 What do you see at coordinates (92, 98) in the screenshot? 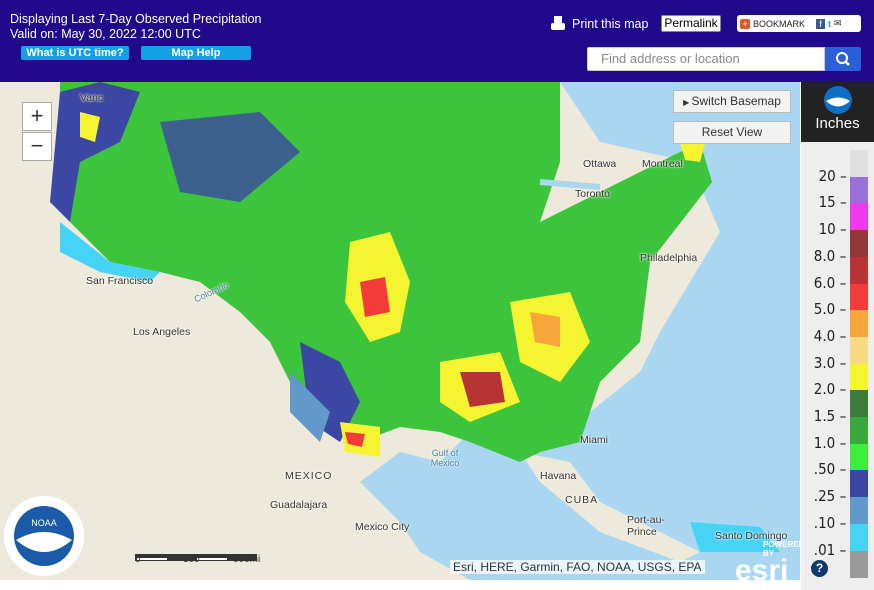
I see `city-label: Vanc` at bounding box center [92, 98].